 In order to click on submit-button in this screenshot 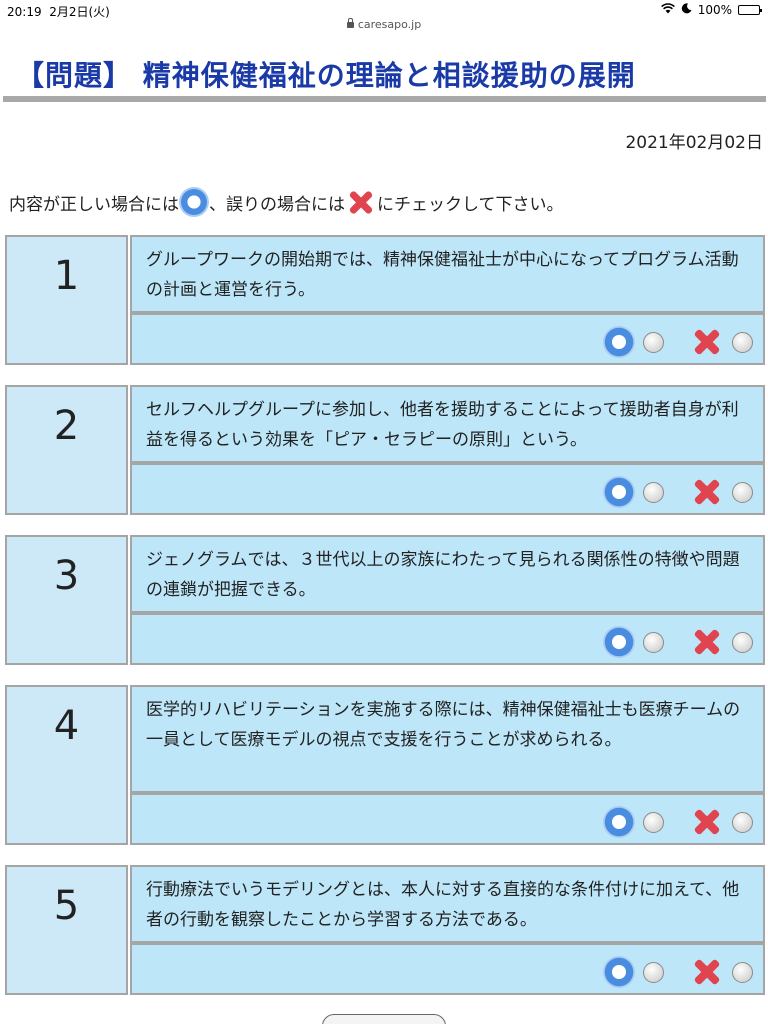, I will do `click(384, 1019)`.